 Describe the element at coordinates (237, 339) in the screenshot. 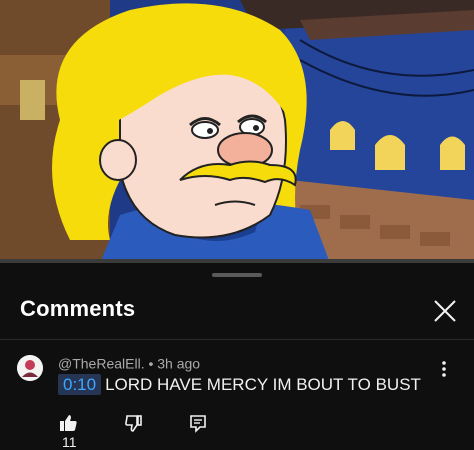

I see `divider` at that location.